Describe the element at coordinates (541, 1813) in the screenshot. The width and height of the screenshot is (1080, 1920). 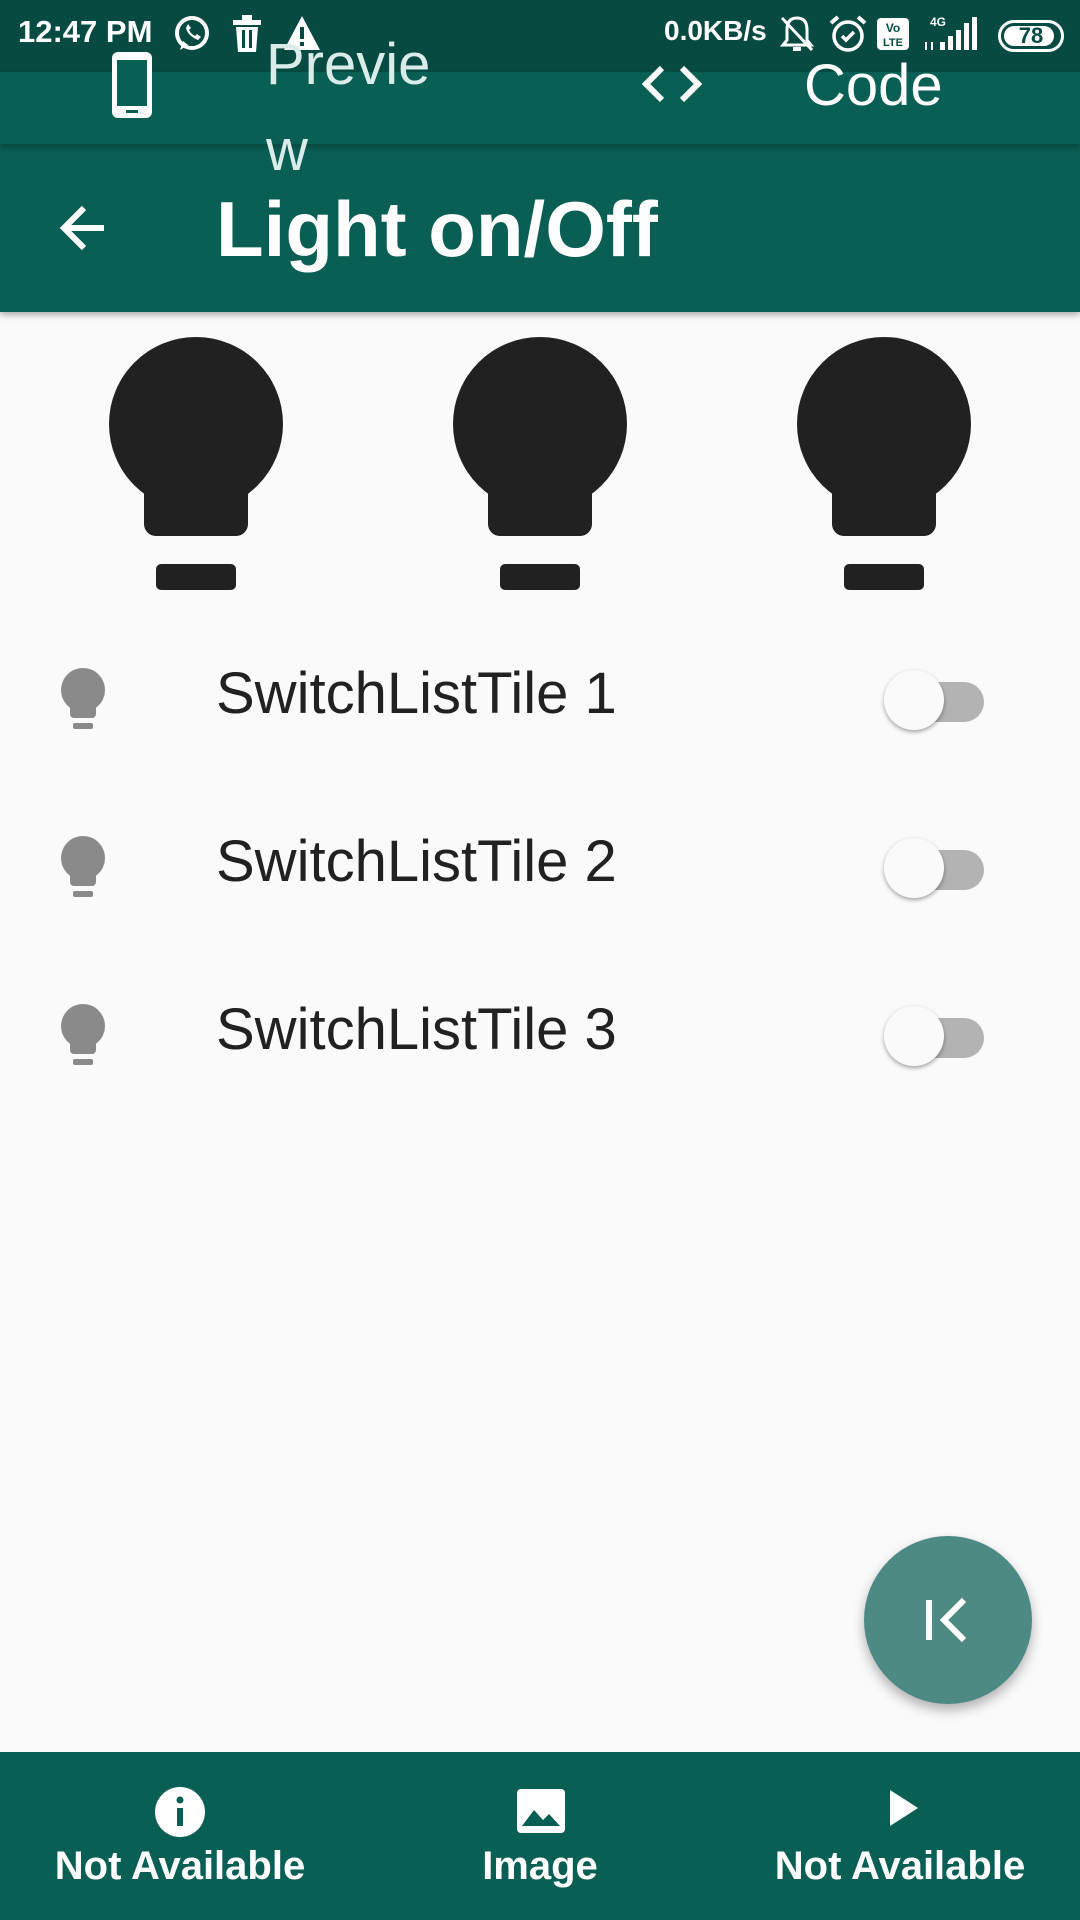
I see `image-icon` at that location.